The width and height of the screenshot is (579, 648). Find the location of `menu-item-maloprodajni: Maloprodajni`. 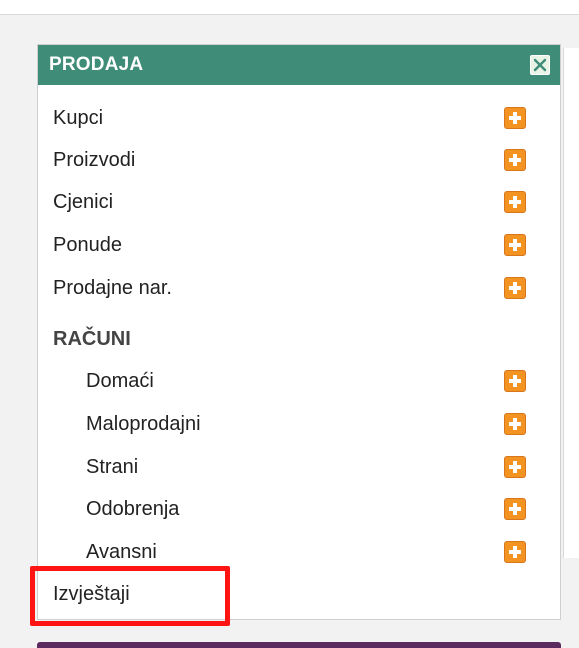

menu-item-maloprodajni: Maloprodajni is located at coordinates (299, 424).